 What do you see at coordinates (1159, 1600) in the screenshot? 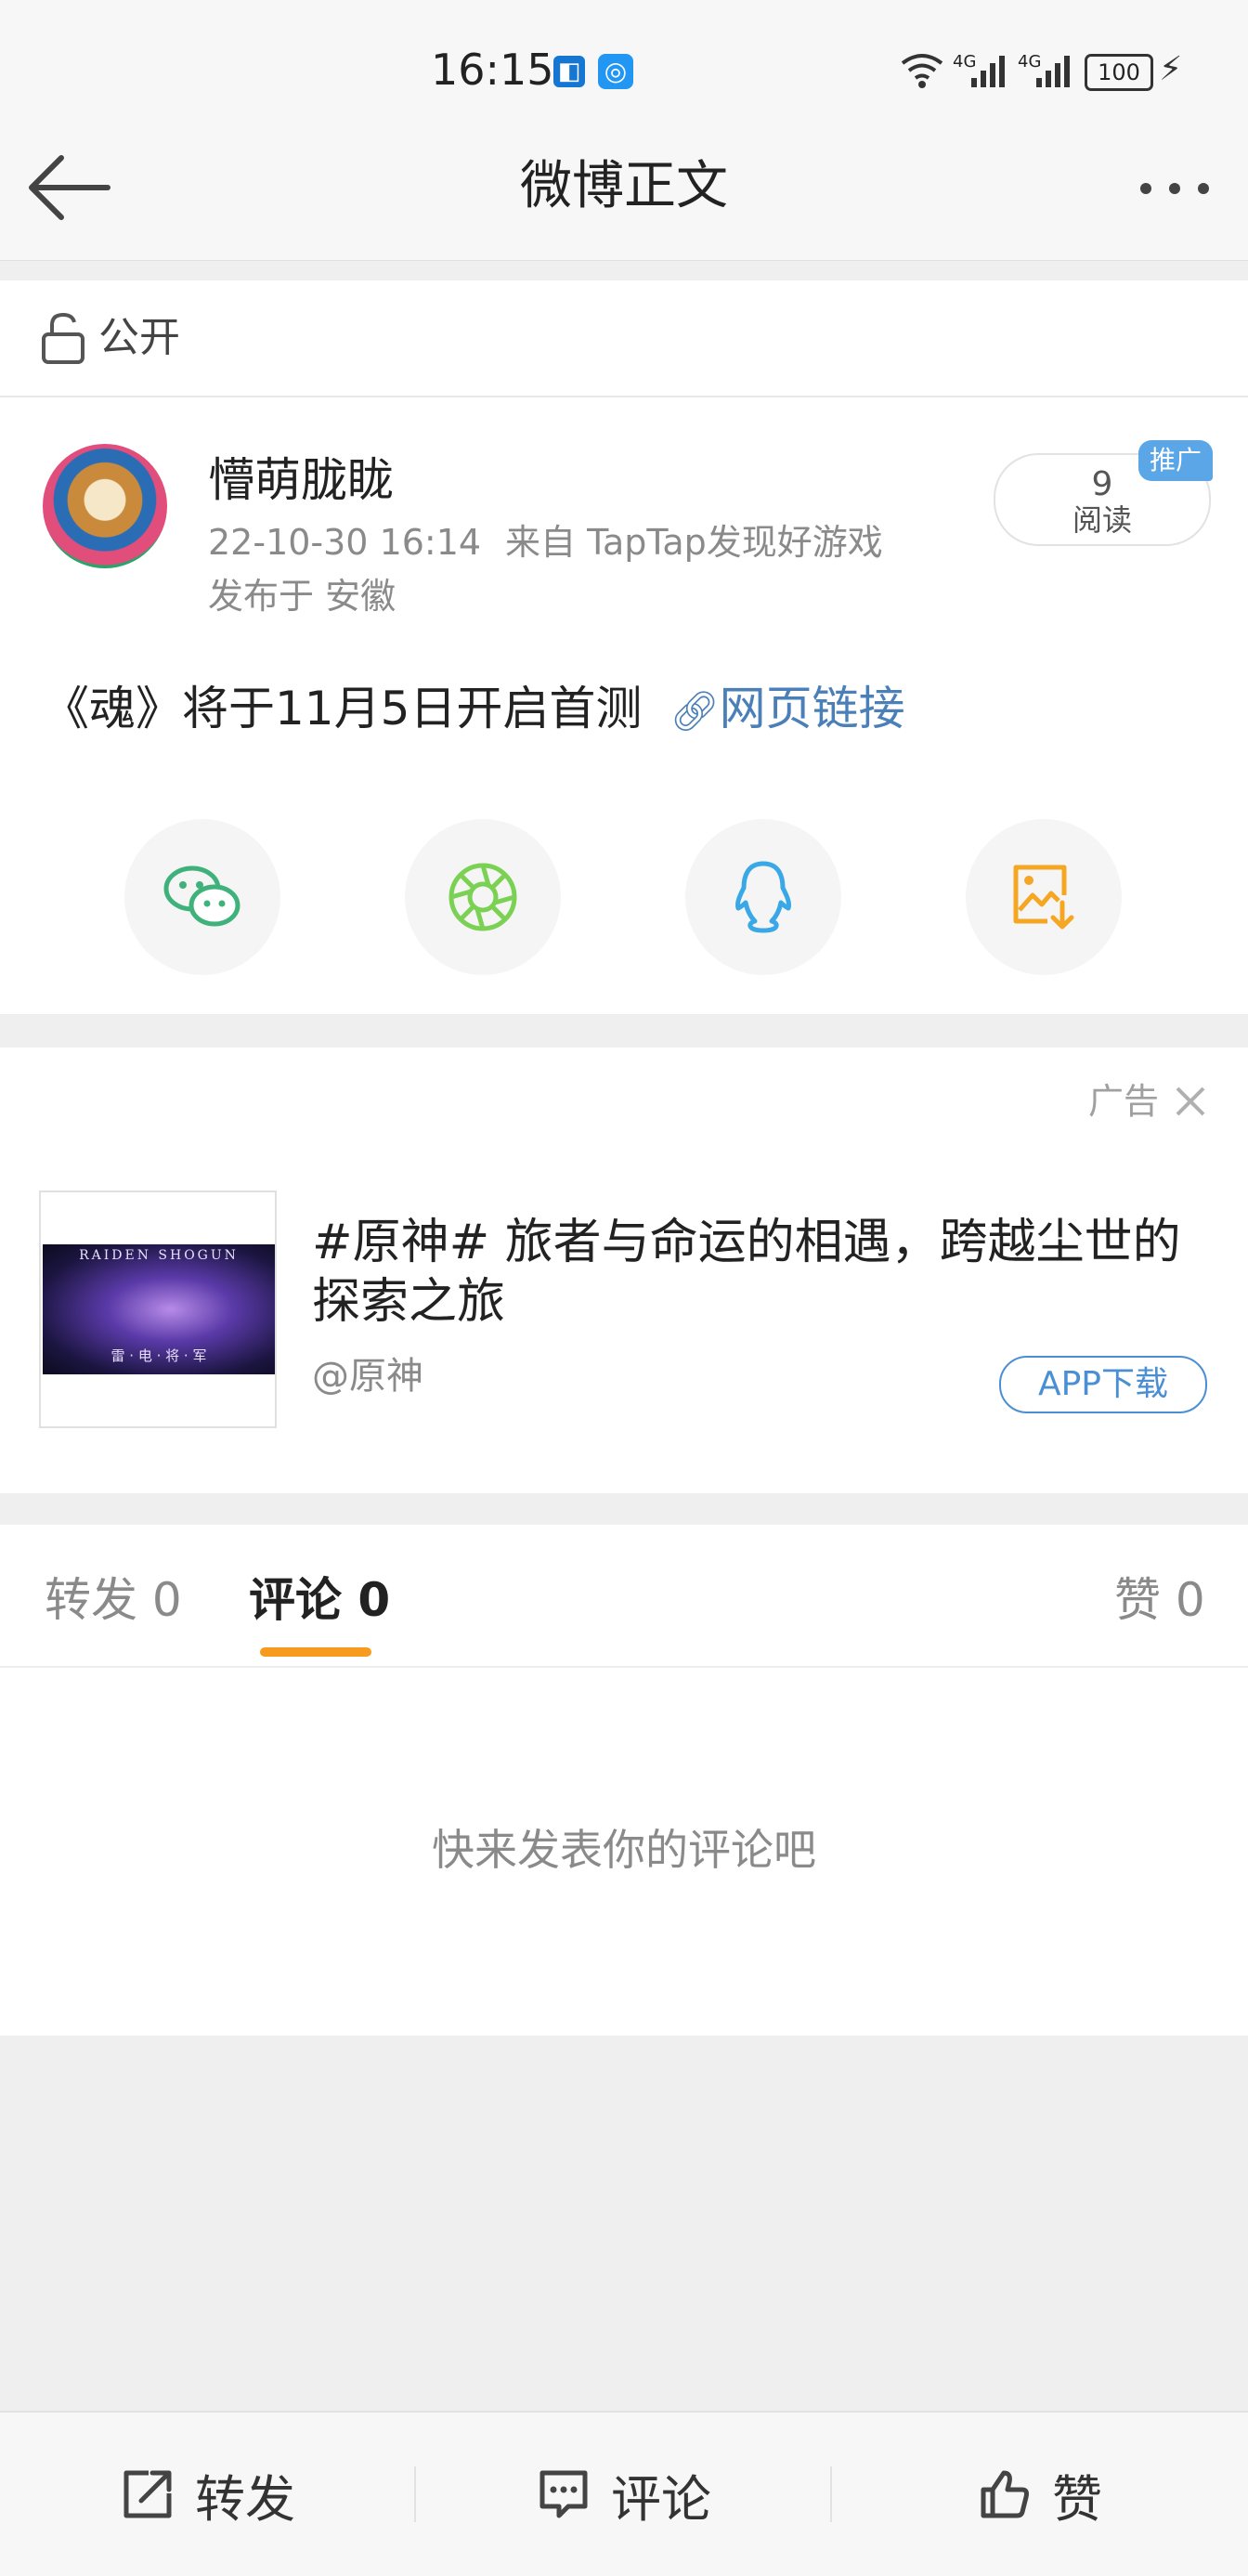
I see `tab-like: 赞 0` at bounding box center [1159, 1600].